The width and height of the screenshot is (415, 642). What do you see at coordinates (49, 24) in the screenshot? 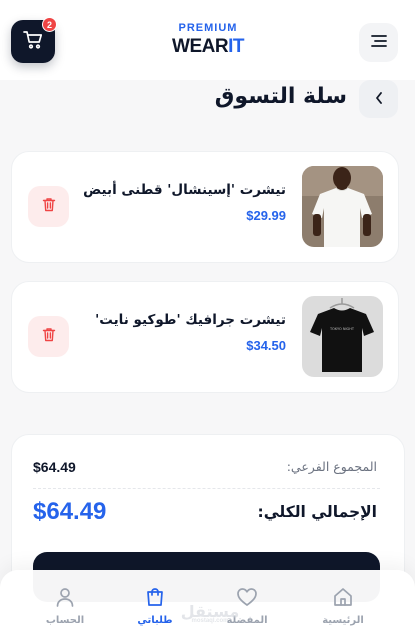
I see `cart-count-badge: 2` at bounding box center [49, 24].